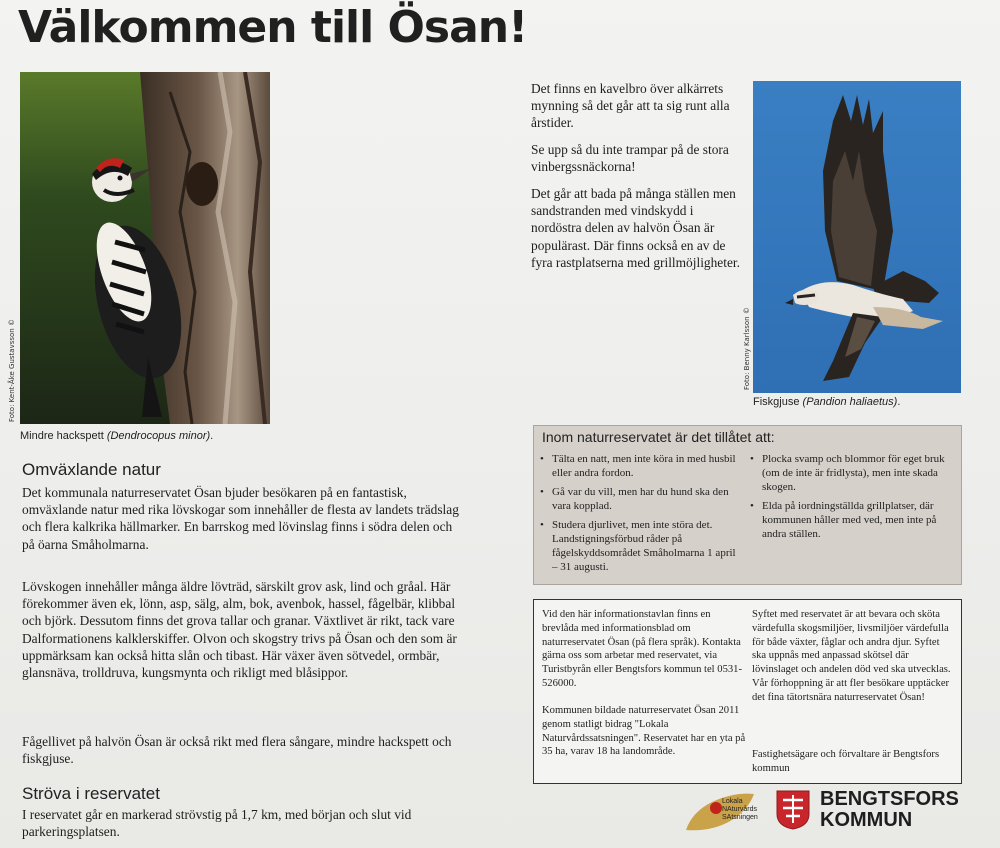  What do you see at coordinates (793, 810) in the screenshot?
I see `bengtsfors-coat-of-arms-icon` at bounding box center [793, 810].